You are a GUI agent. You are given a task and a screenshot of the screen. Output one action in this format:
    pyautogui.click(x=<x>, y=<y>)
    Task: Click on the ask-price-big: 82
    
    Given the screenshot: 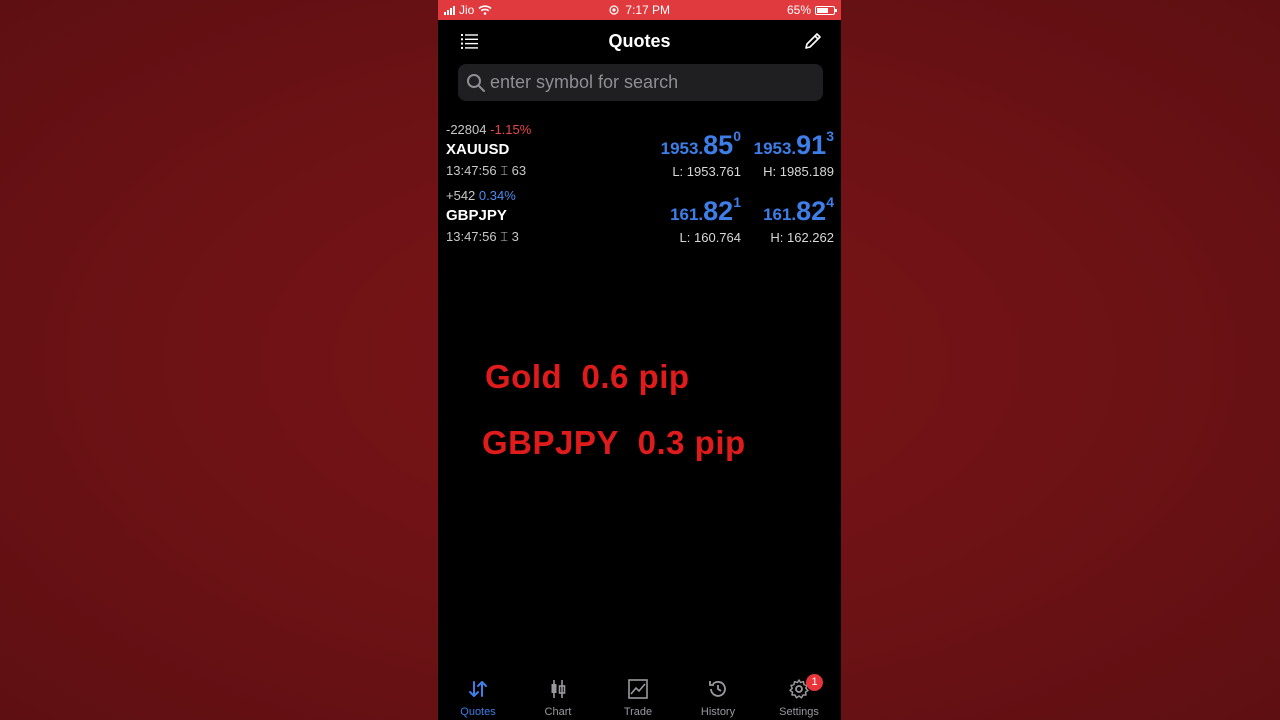 What is the action you would take?
    pyautogui.click(x=811, y=211)
    